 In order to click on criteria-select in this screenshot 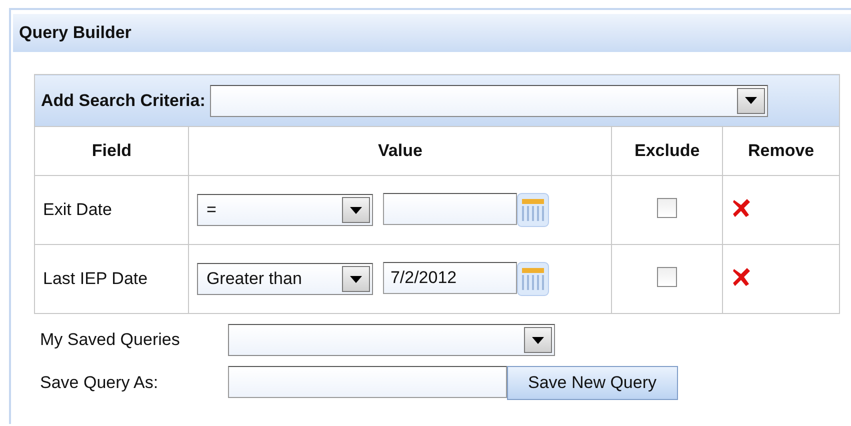, I will do `click(489, 100)`.